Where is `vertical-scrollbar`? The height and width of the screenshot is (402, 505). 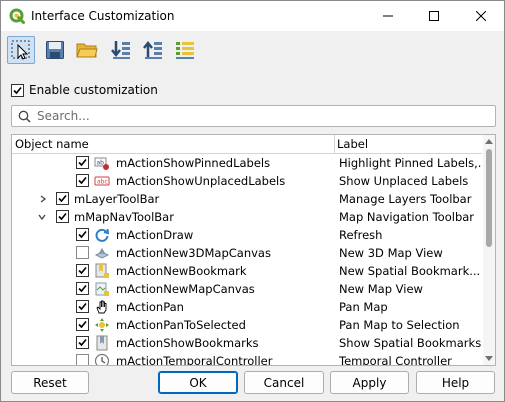 vertical-scrollbar is located at coordinates (489, 250).